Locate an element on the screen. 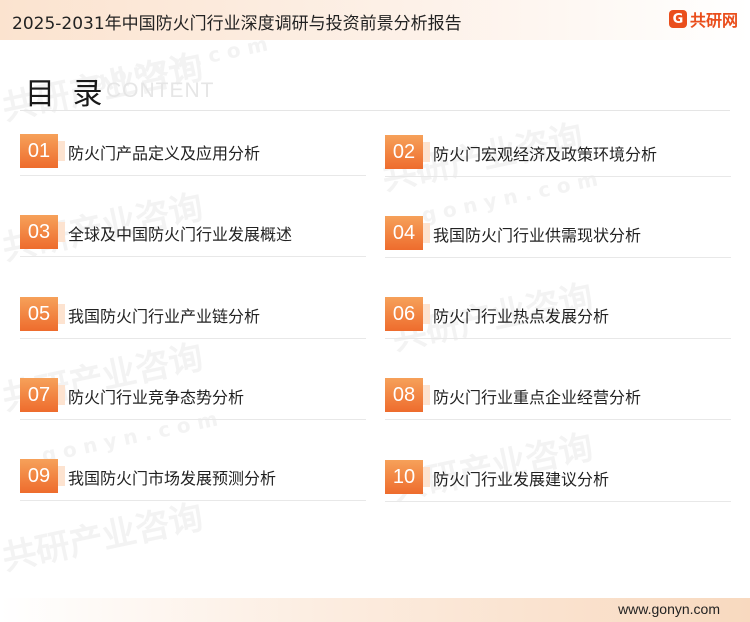  toc-label: 防火门行业重点企业经营分析 is located at coordinates (537, 397).